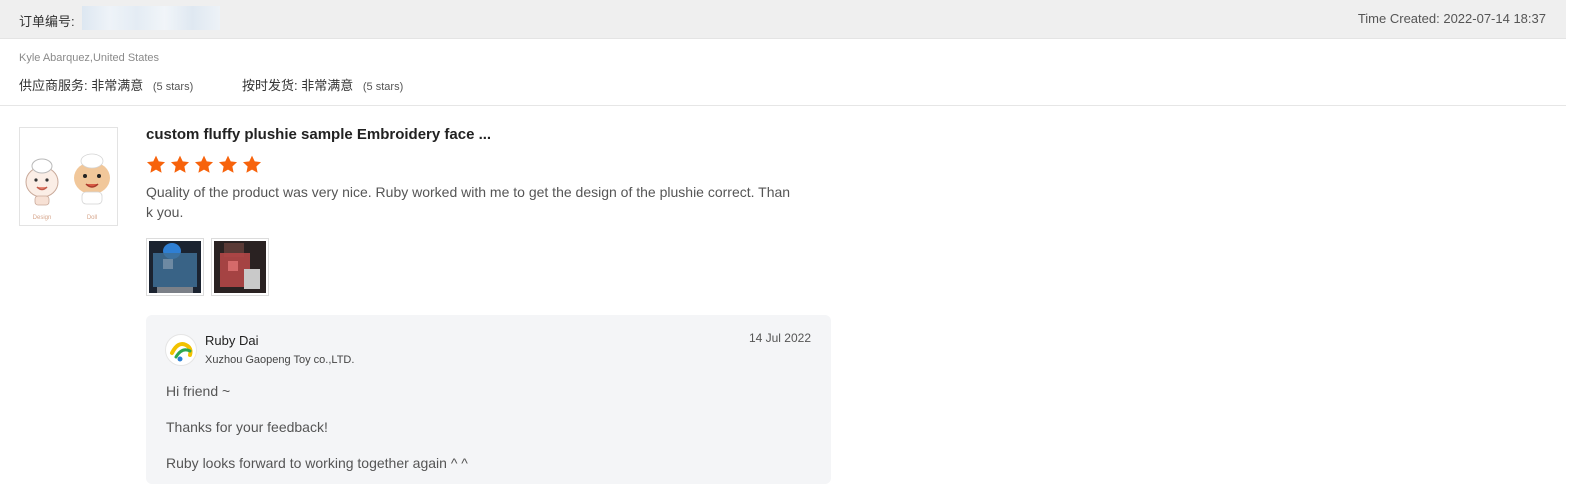 This screenshot has height=484, width=1580. What do you see at coordinates (198, 391) in the screenshot?
I see `reply-text-line: Hi friend ~` at bounding box center [198, 391].